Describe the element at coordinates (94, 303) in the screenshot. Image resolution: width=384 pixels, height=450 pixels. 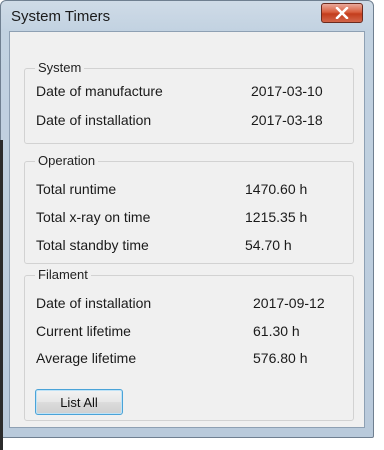
I see `filament-installation-date-label: Date of installation` at that location.